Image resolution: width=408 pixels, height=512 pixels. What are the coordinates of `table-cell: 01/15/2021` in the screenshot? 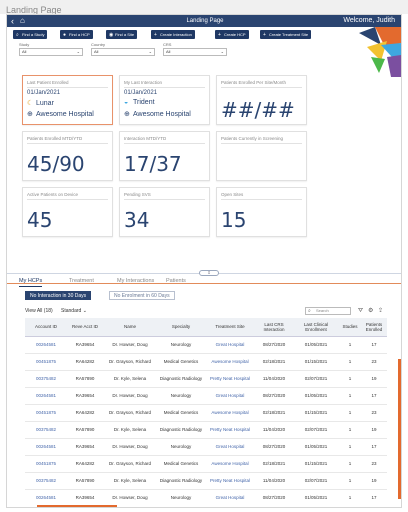 It's located at (316, 413).